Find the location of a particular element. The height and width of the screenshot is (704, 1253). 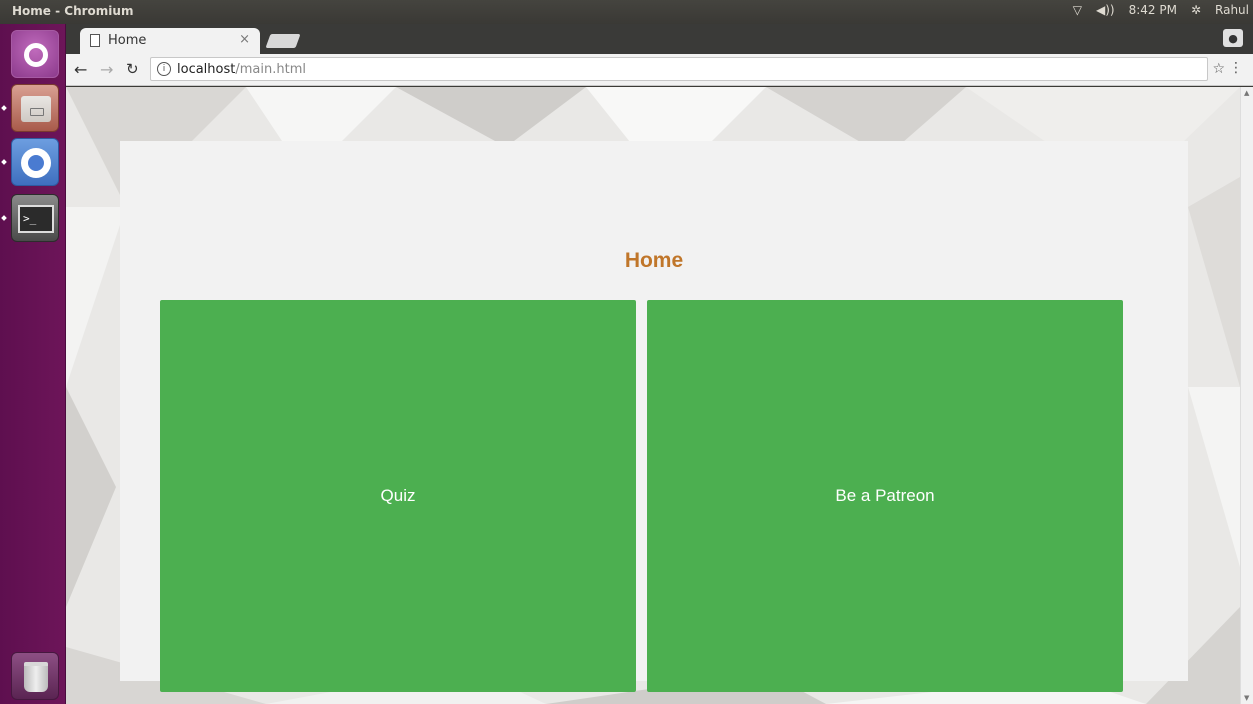

browser-tab: Home × is located at coordinates (170, 41).